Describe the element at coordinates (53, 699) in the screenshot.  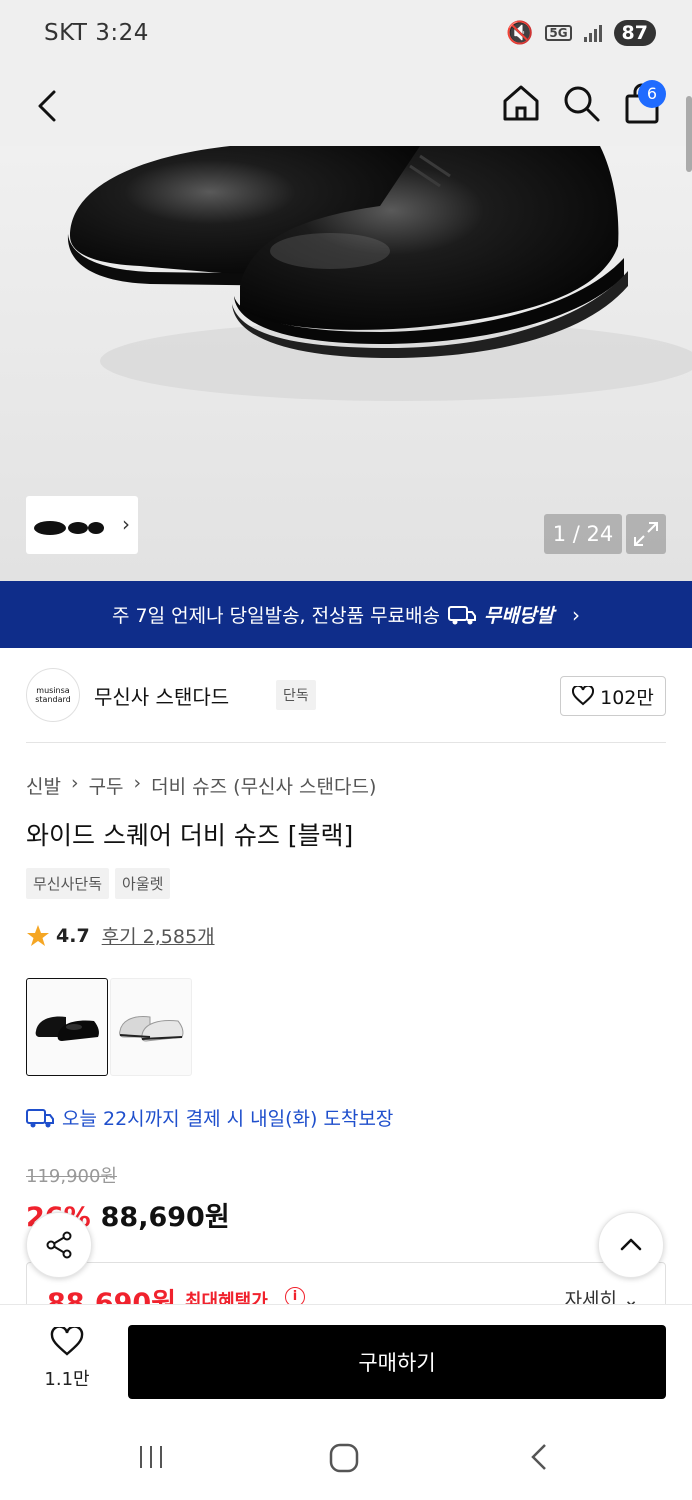
I see `brand-logo-line2: standard` at that location.